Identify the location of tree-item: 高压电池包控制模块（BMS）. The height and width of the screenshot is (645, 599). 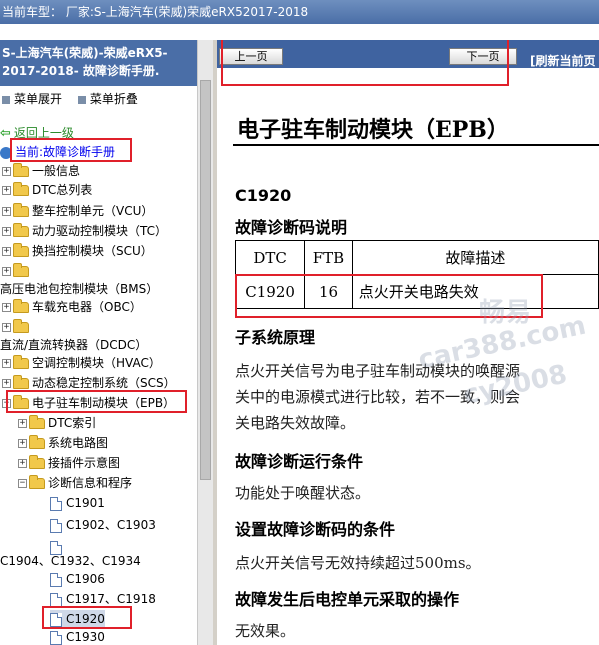
(79, 289).